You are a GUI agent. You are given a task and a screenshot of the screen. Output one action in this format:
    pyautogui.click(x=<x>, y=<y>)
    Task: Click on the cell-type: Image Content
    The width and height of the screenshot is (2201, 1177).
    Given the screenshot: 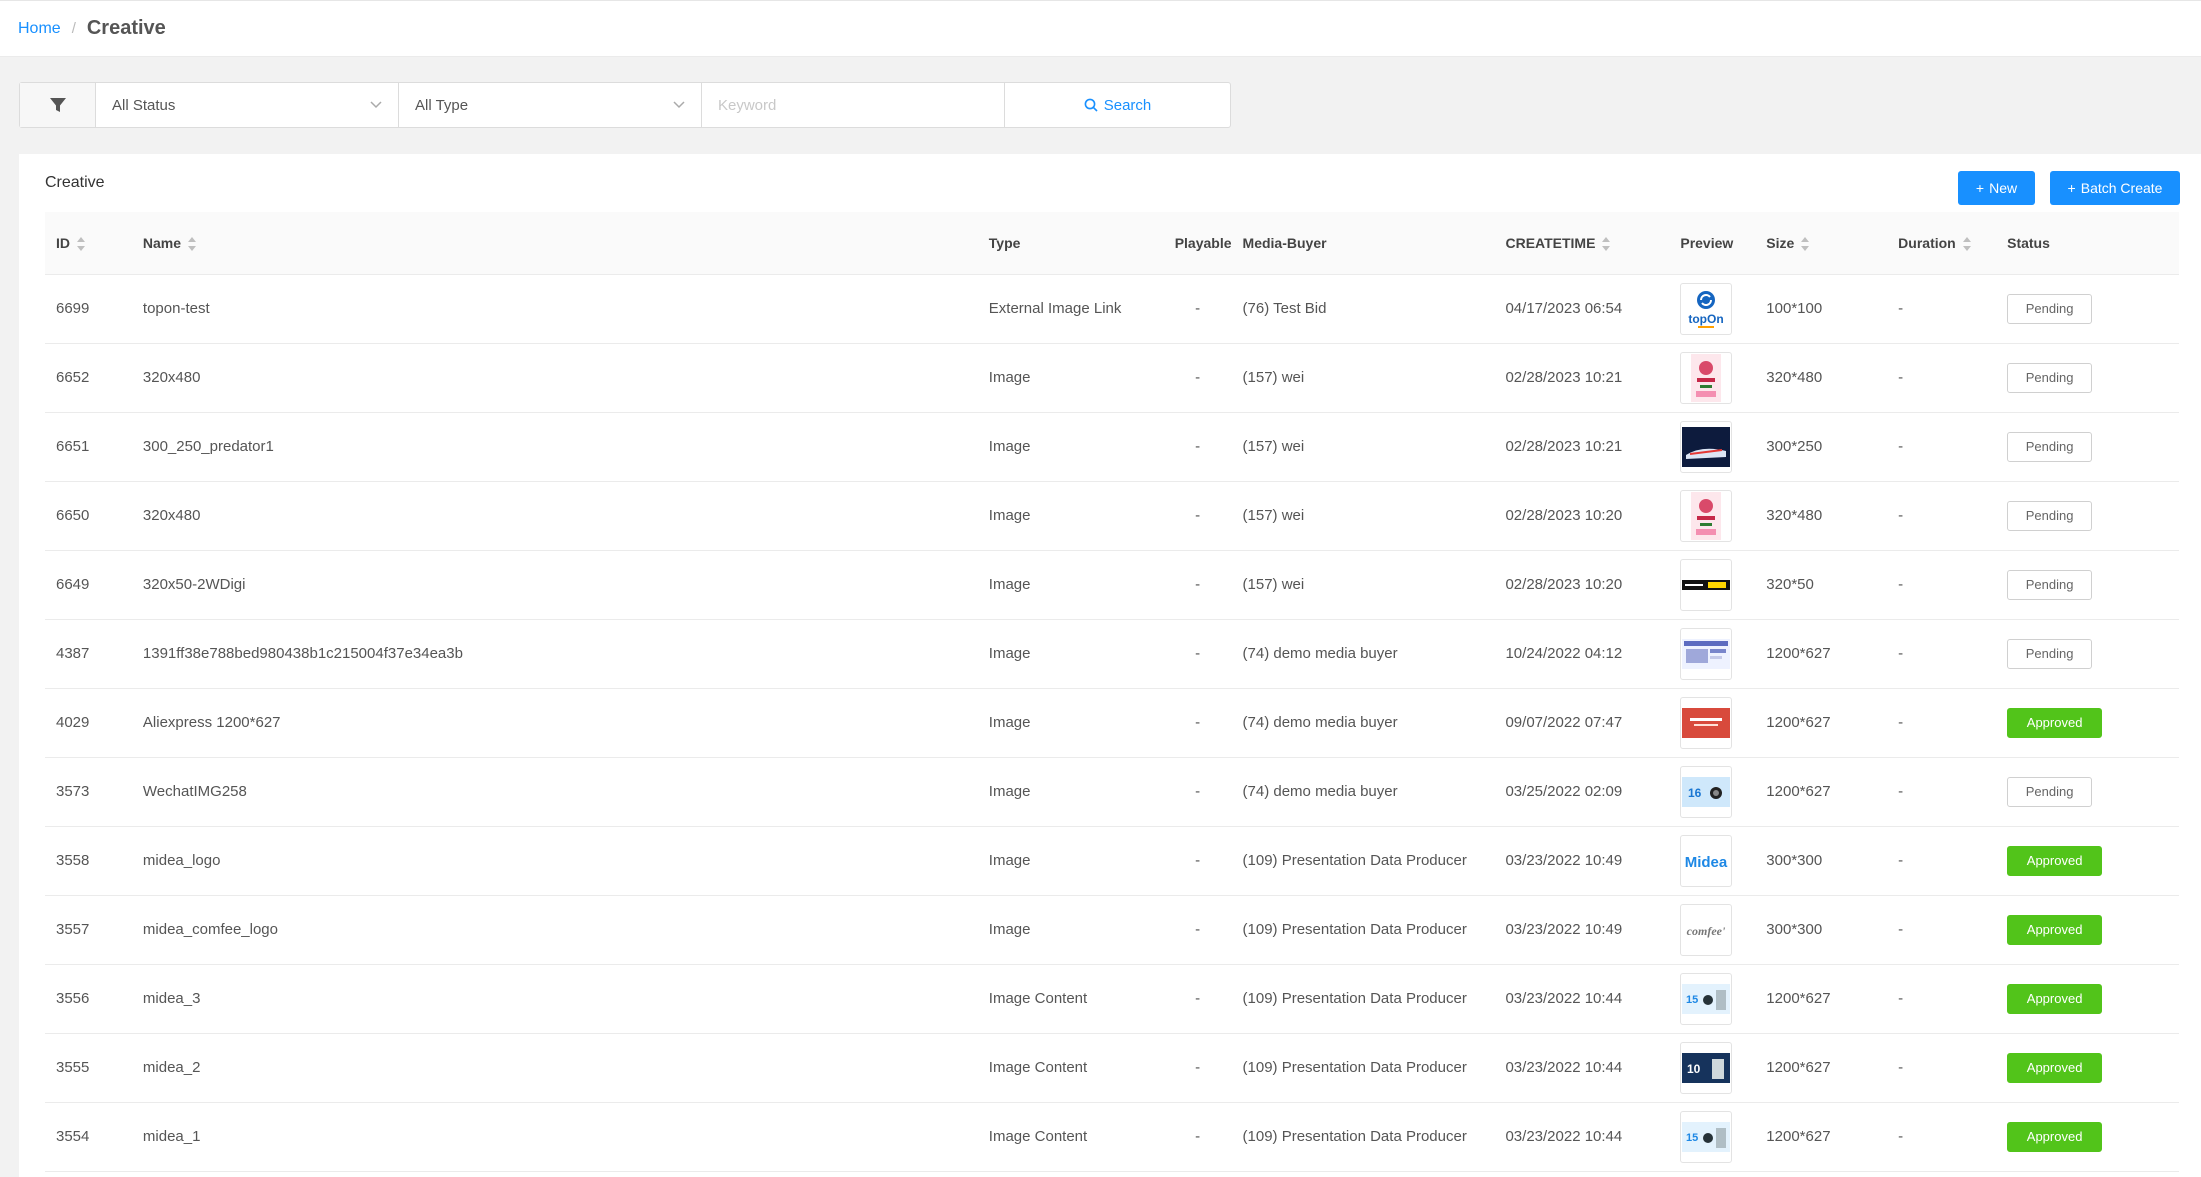 What is the action you would take?
    pyautogui.click(x=1070, y=999)
    